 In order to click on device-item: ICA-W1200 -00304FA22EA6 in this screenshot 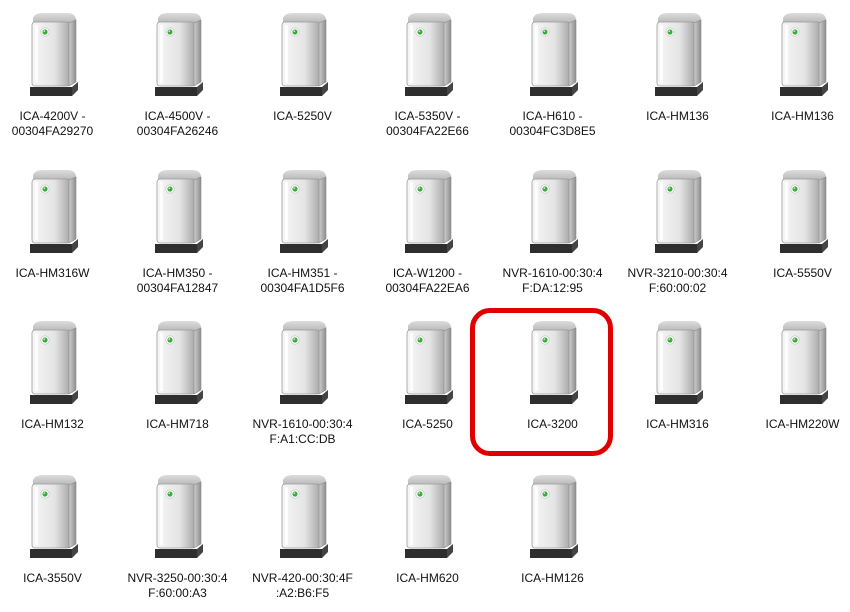, I will do `click(427, 232)`.